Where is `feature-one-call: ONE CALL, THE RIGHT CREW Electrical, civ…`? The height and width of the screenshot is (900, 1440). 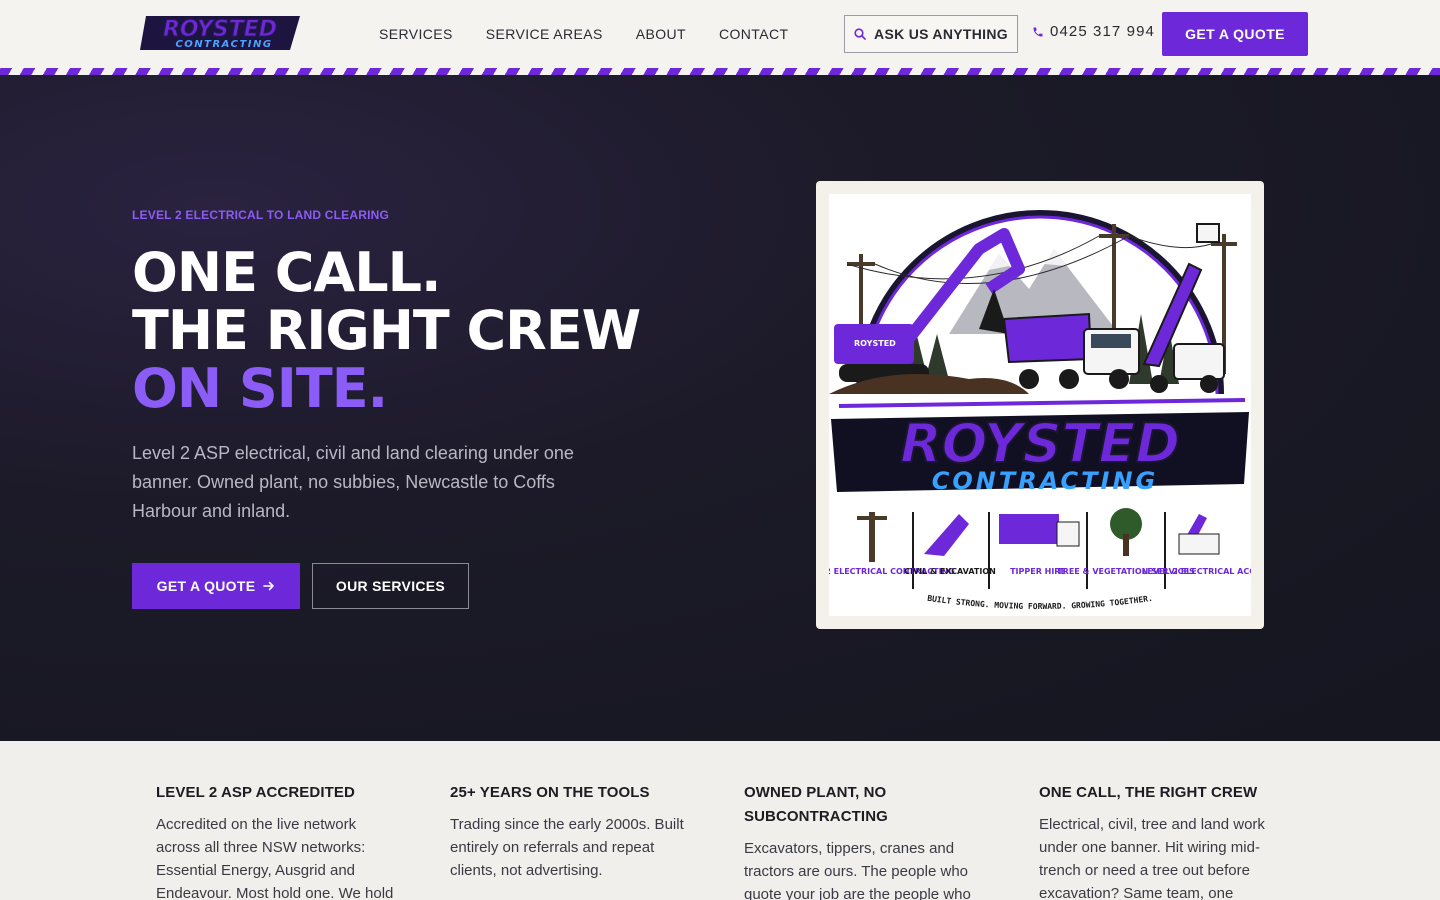 feature-one-call: ONE CALL, THE RIGHT CREW Electrical, civ… is located at coordinates (1159, 840).